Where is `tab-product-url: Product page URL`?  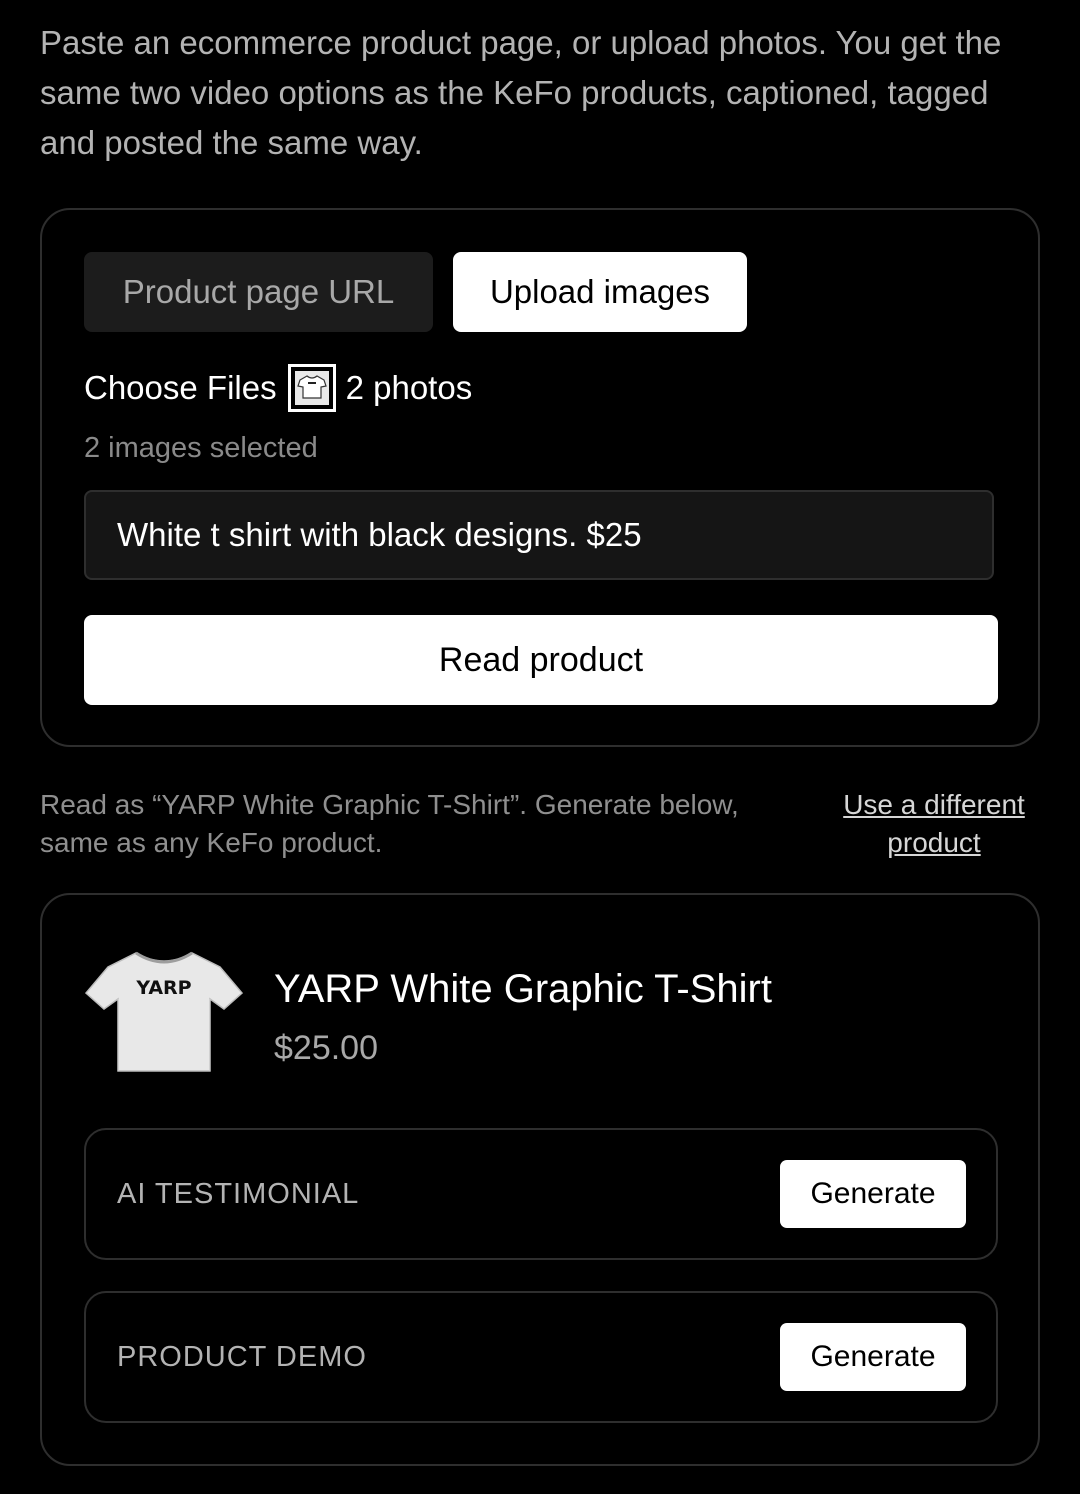
tab-product-url: Product page URL is located at coordinates (258, 292).